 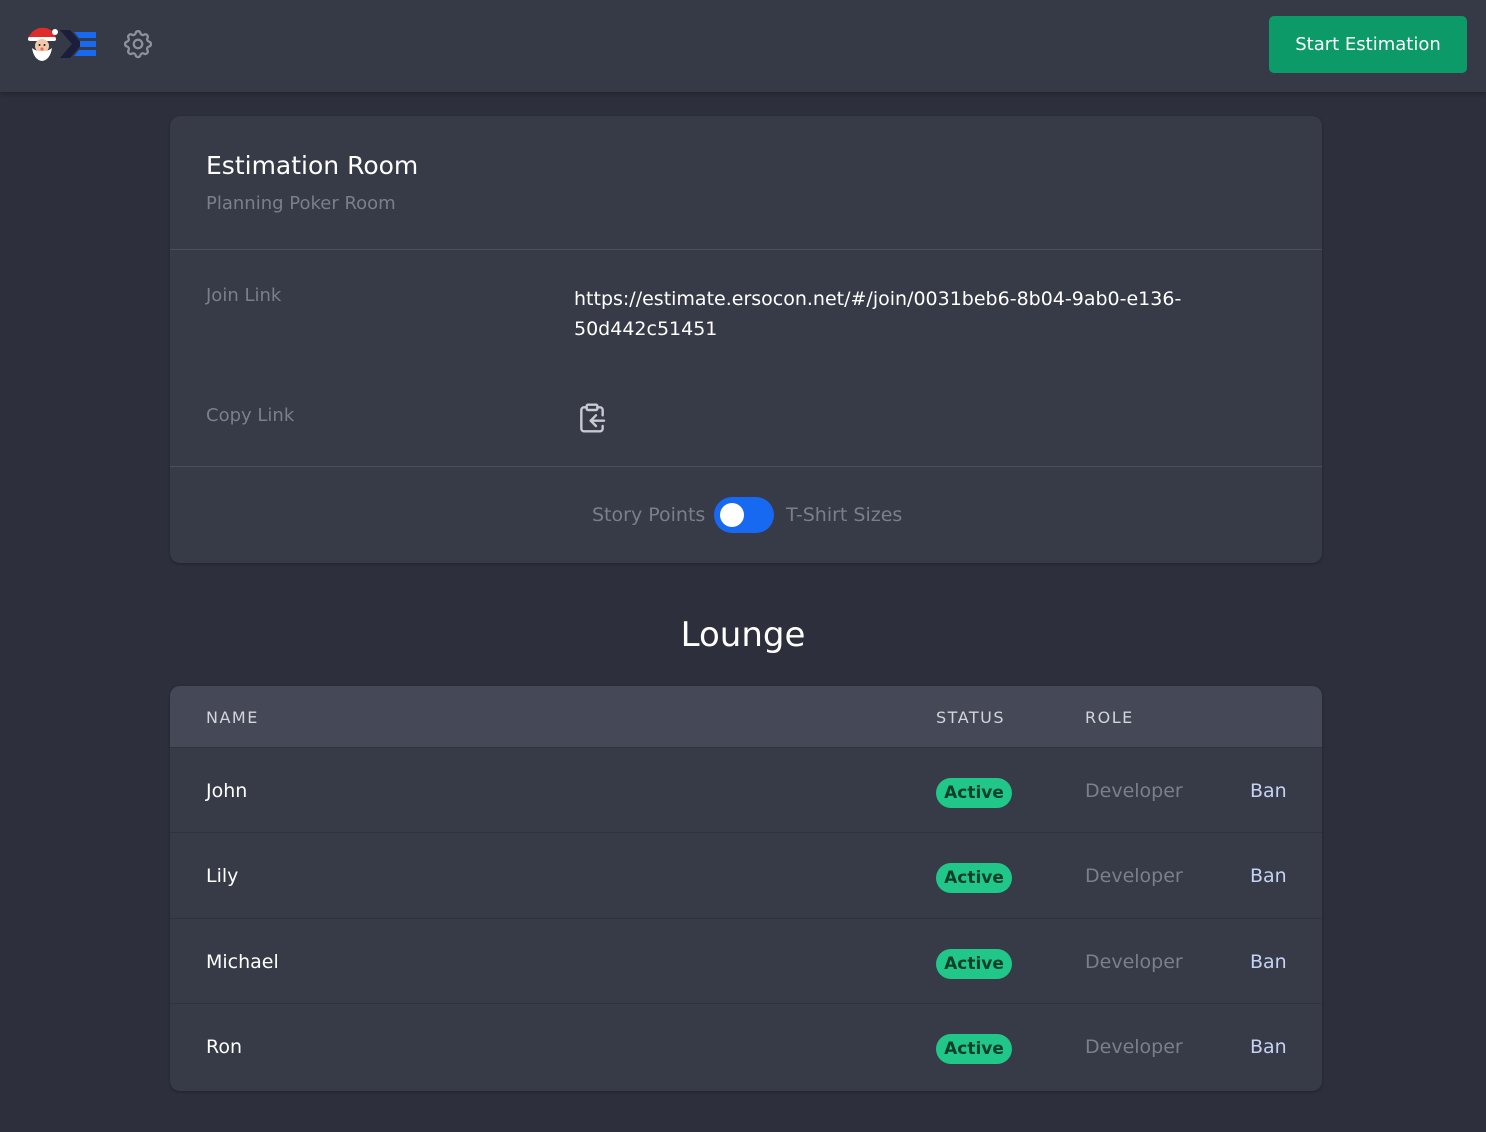 I want to click on participant-name: John, so click(x=227, y=791).